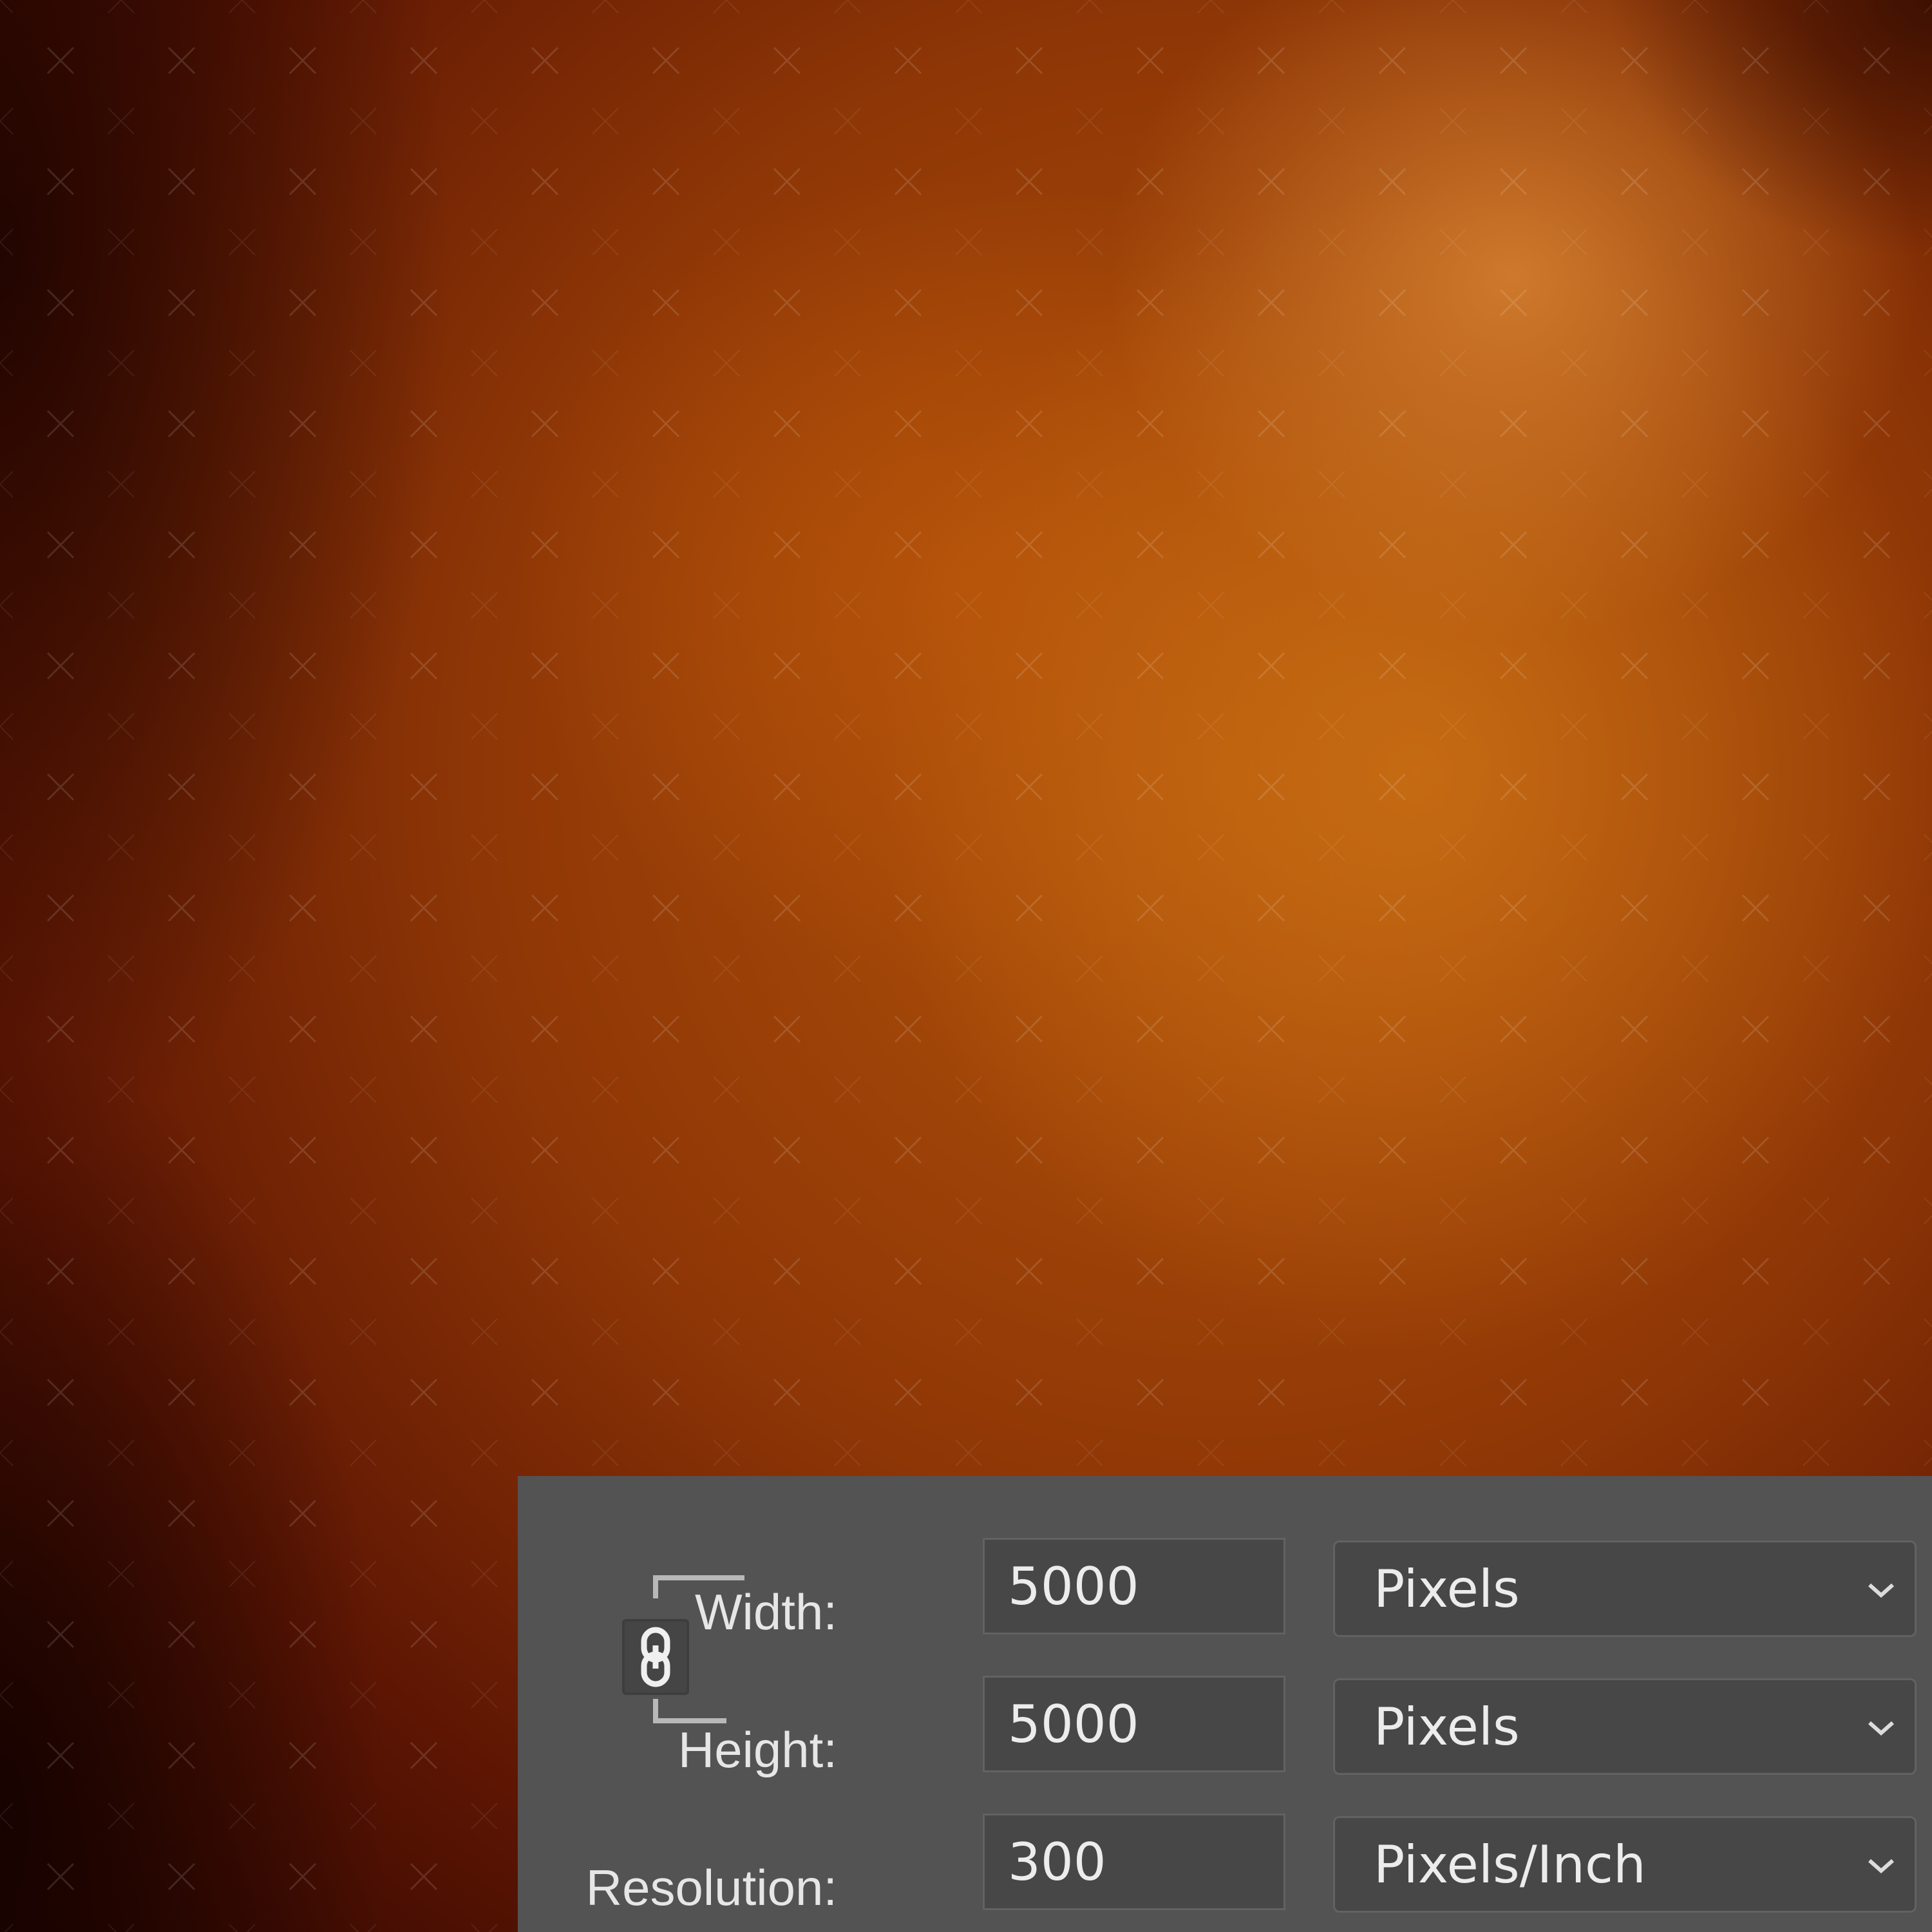 The height and width of the screenshot is (1932, 1932). Describe the element at coordinates (1447, 1589) in the screenshot. I see `width-unit-value: Pixels` at that location.